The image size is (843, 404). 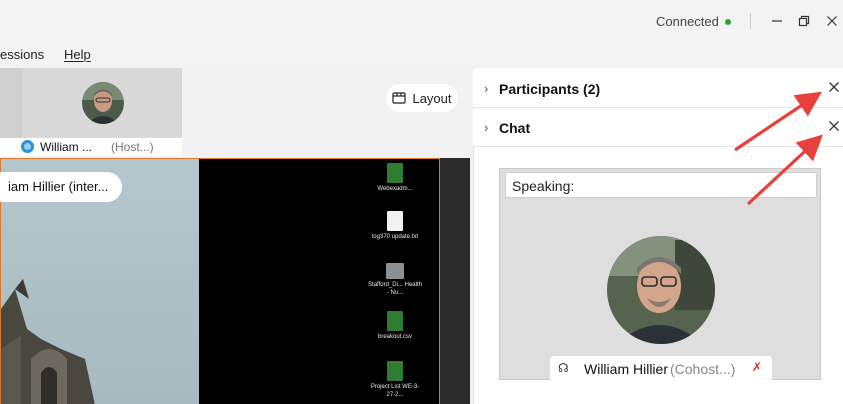 I want to click on minimize-button, so click(x=777, y=21).